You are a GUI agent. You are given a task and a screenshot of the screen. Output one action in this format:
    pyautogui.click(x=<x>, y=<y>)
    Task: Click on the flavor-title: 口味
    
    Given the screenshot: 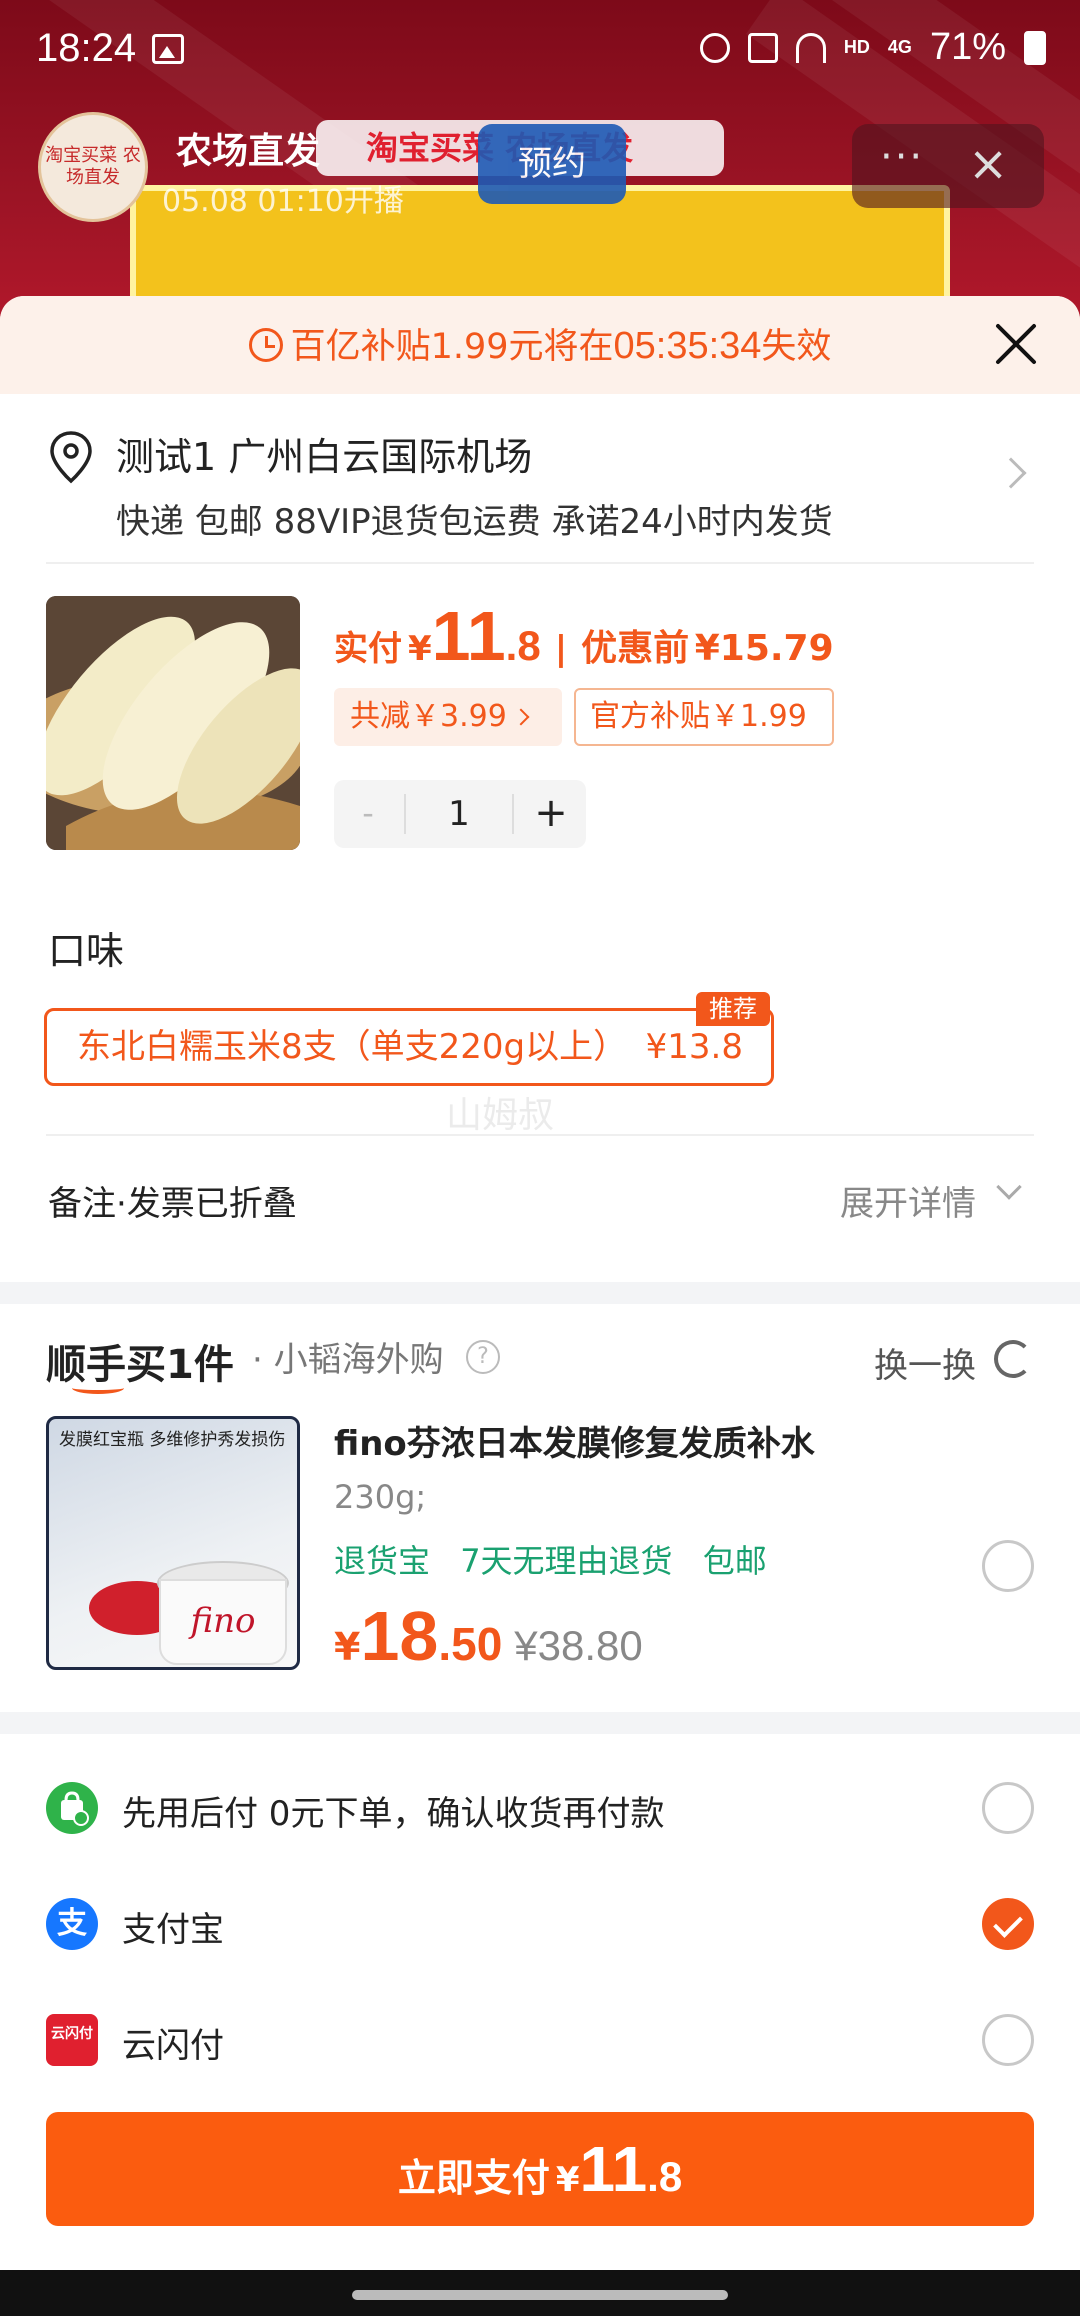 What is the action you would take?
    pyautogui.click(x=86, y=951)
    